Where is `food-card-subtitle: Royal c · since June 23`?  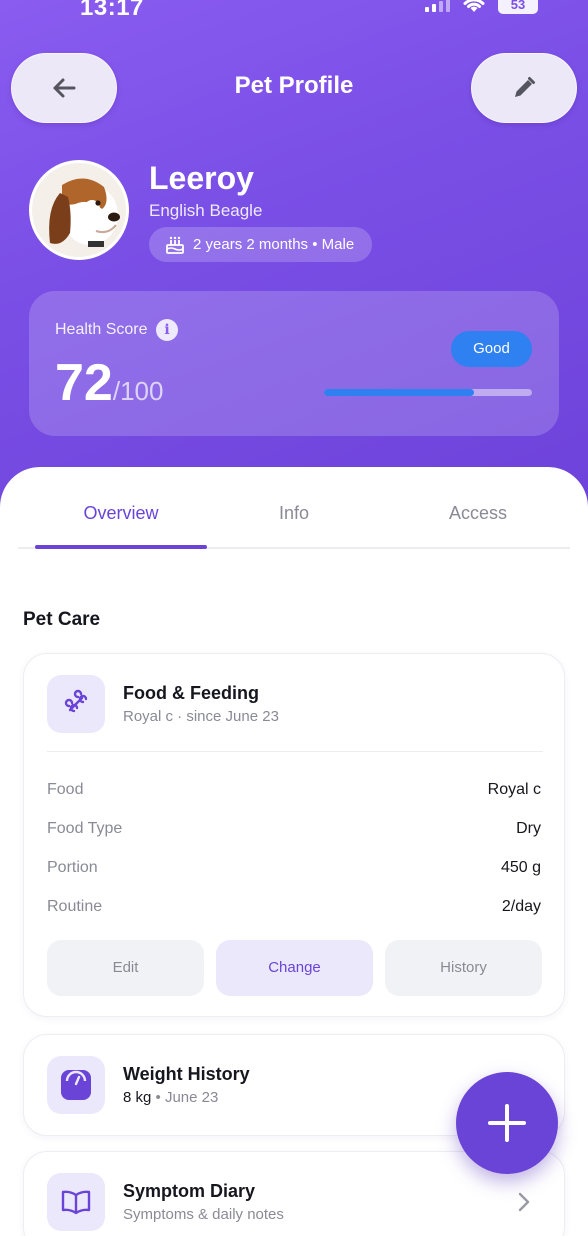
food-card-subtitle: Royal c · since June 23 is located at coordinates (201, 716).